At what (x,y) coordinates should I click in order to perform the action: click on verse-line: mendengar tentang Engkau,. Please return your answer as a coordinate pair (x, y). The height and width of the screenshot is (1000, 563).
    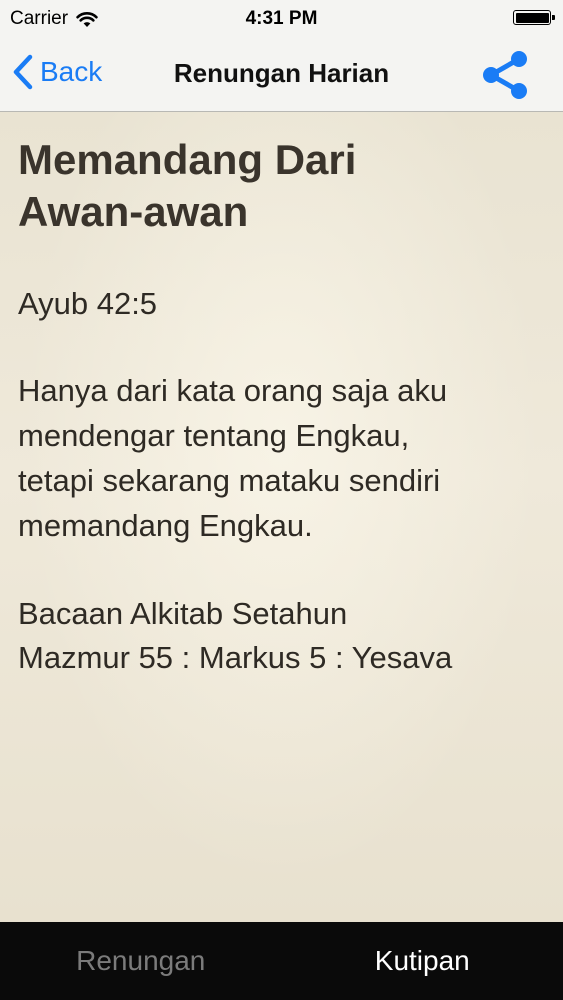
    Looking at the image, I should click on (214, 435).